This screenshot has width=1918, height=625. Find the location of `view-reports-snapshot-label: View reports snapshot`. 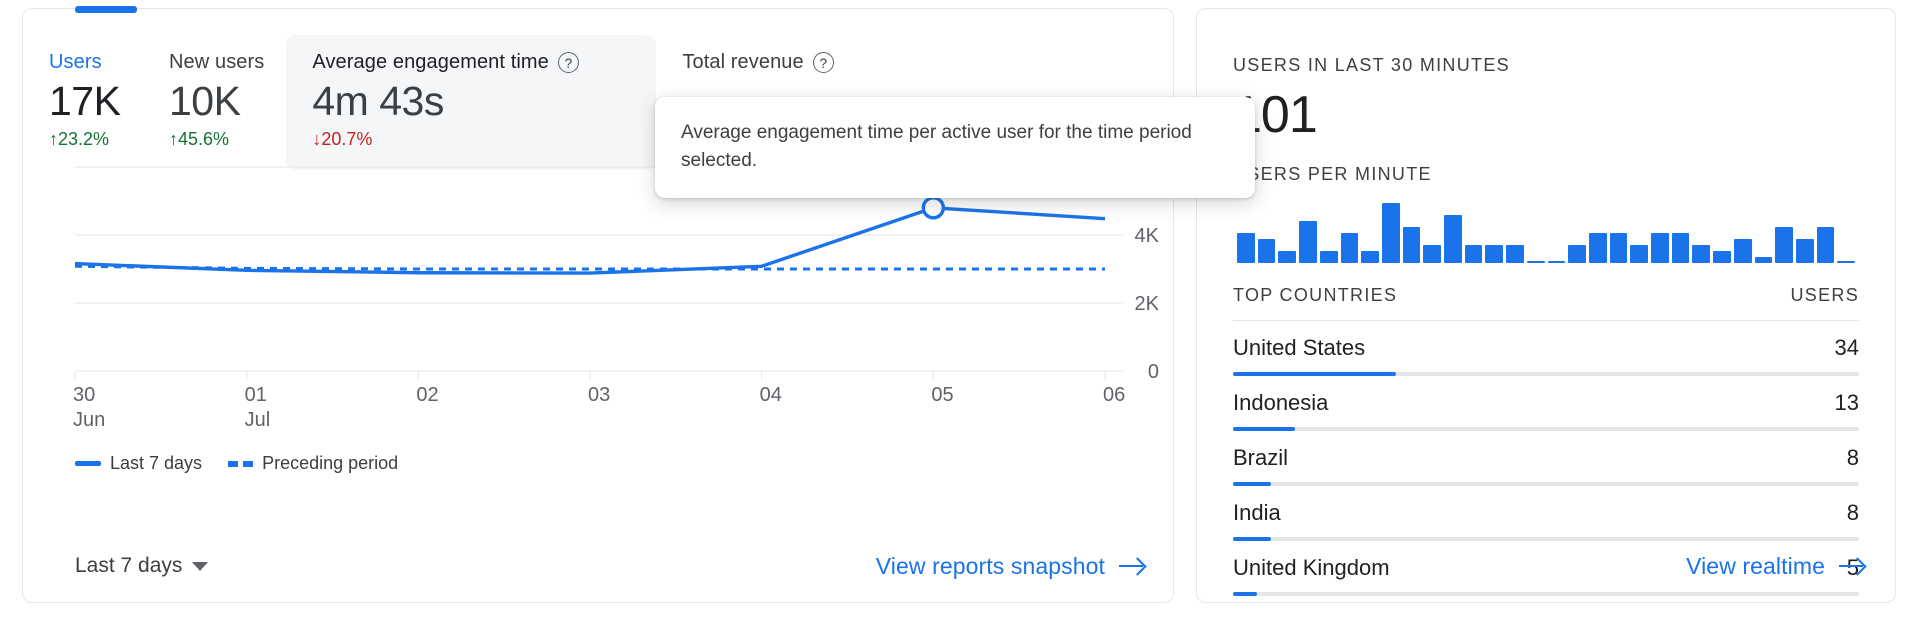

view-reports-snapshot-label: View reports snapshot is located at coordinates (990, 565).